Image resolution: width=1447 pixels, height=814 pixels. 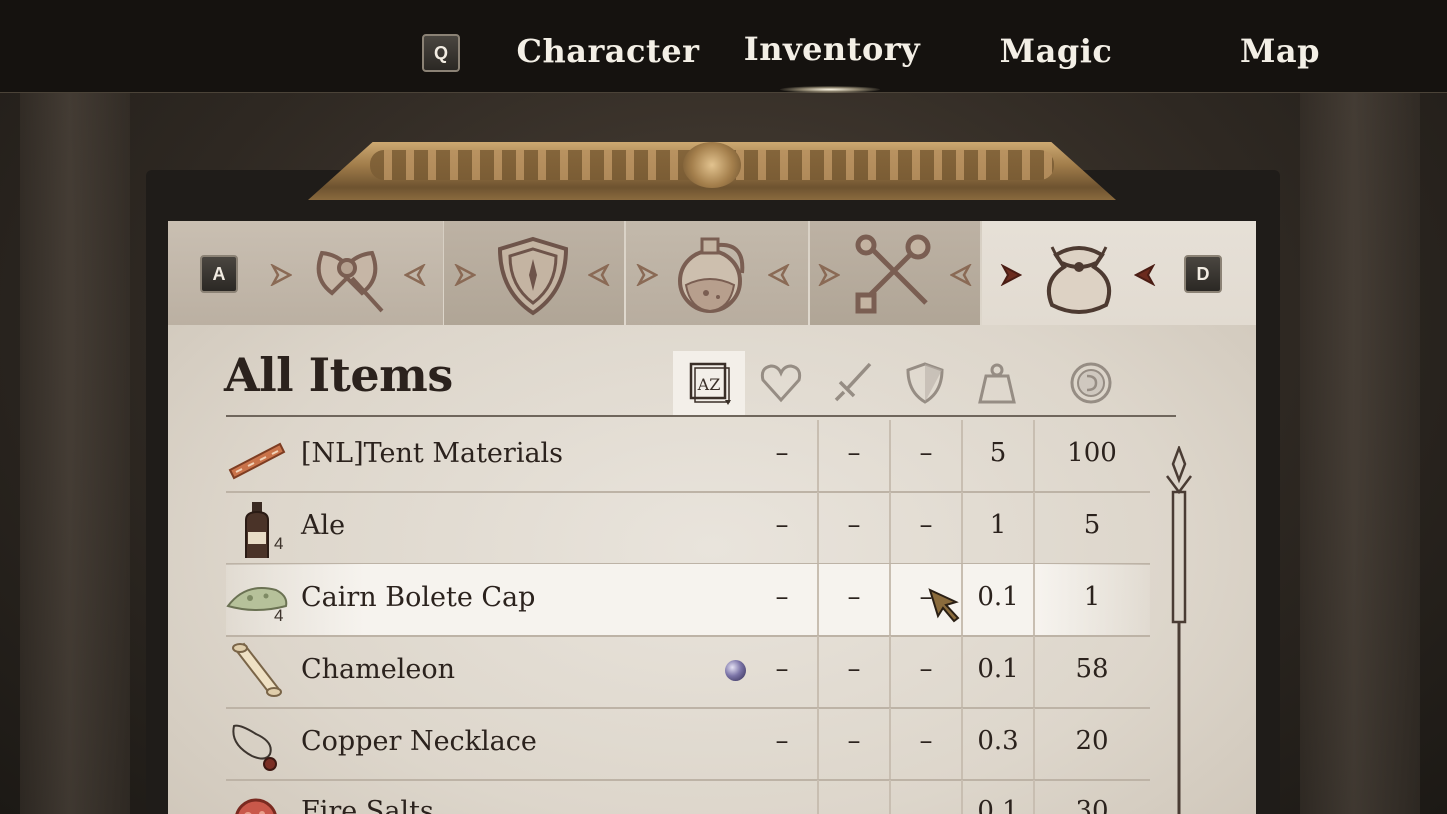 What do you see at coordinates (419, 741) in the screenshot?
I see `item-name: Copper Necklace` at bounding box center [419, 741].